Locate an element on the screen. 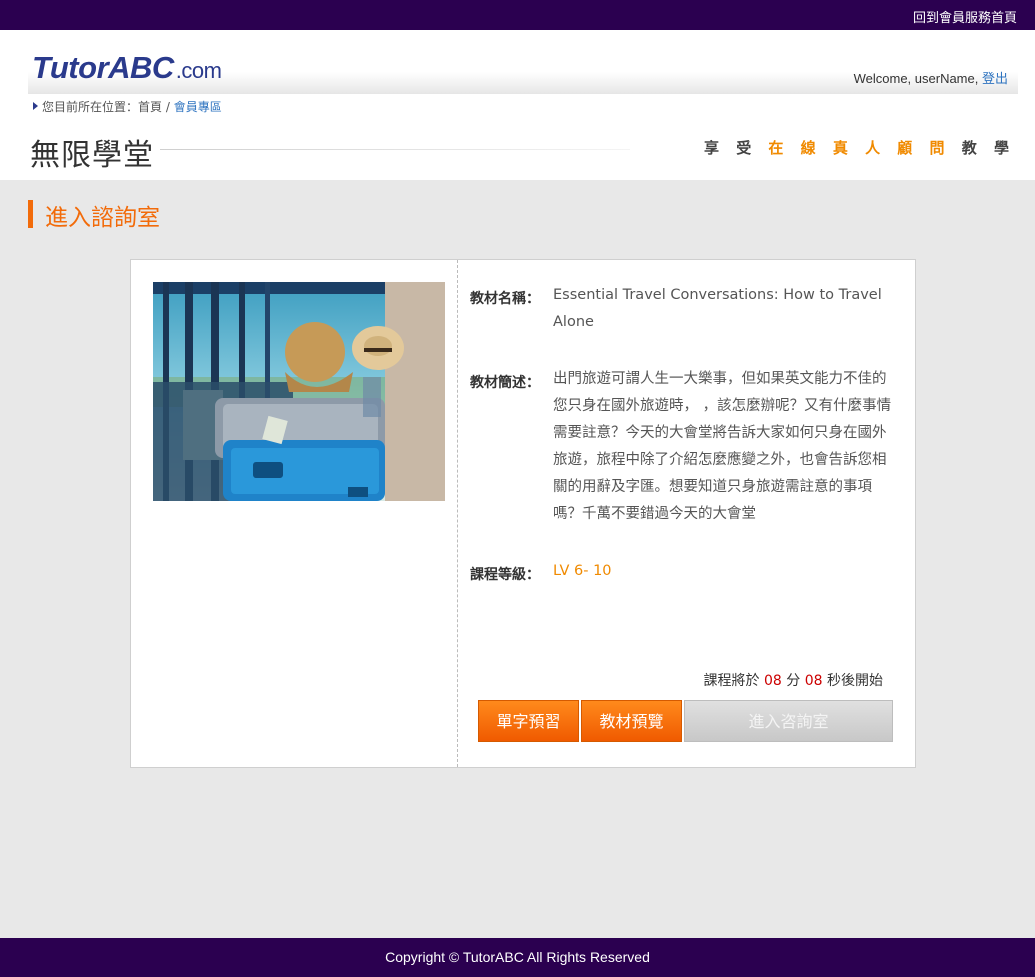 Image resolution: width=1035 pixels, height=977 pixels. logout-link: 登出 is located at coordinates (995, 78).